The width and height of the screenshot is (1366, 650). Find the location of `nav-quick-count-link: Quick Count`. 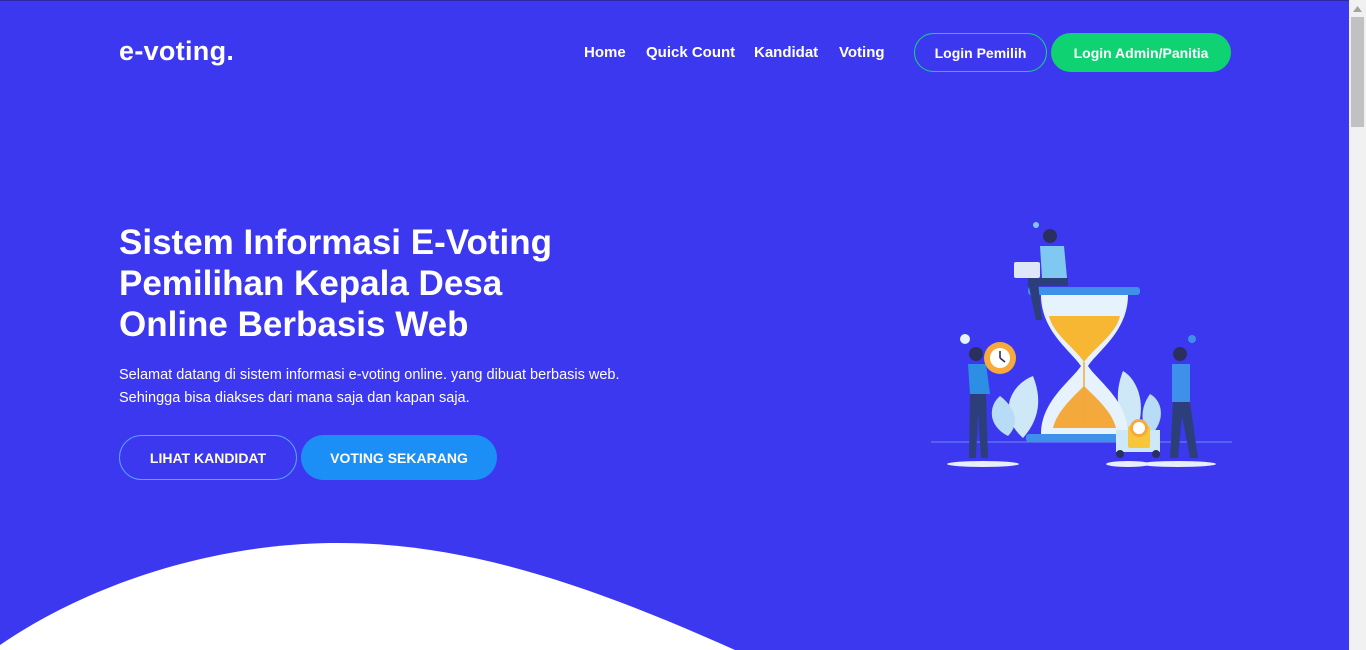

nav-quick-count-link: Quick Count is located at coordinates (690, 52).